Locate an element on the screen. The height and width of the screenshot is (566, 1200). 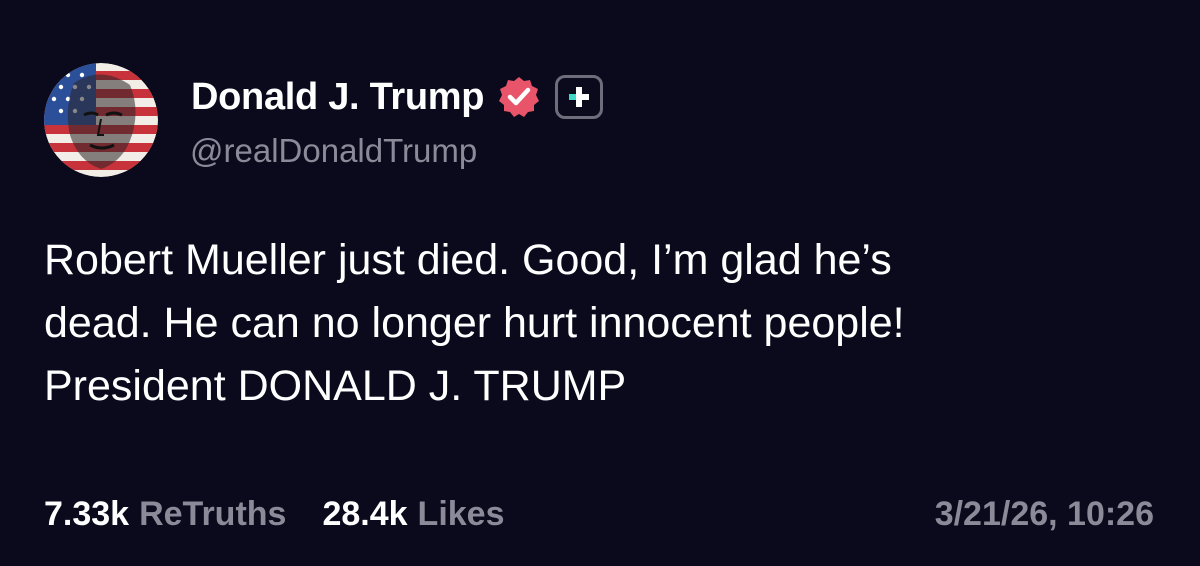
author-handle: @realDonaldTrump is located at coordinates (333, 151).